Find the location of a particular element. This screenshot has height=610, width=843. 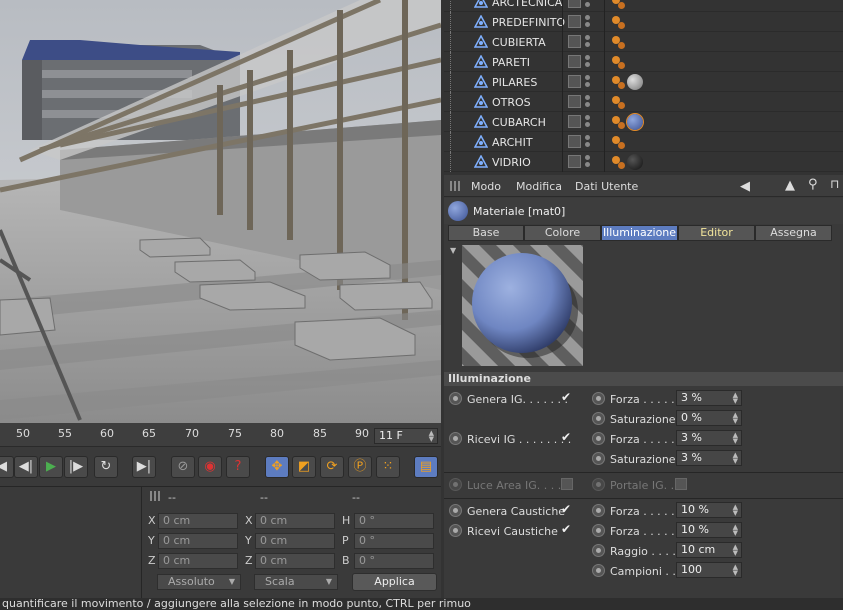

cau-forza1-field: 10 % ▲ ▼ is located at coordinates (709, 510).